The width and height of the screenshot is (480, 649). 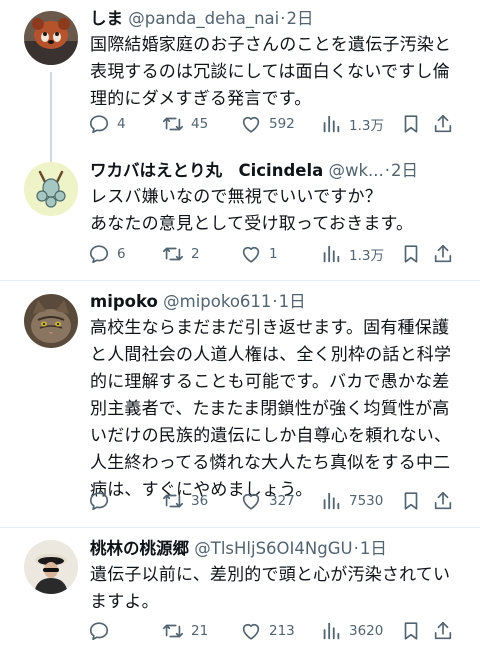 What do you see at coordinates (282, 501) in the screenshot?
I see `like-count: 327` at bounding box center [282, 501].